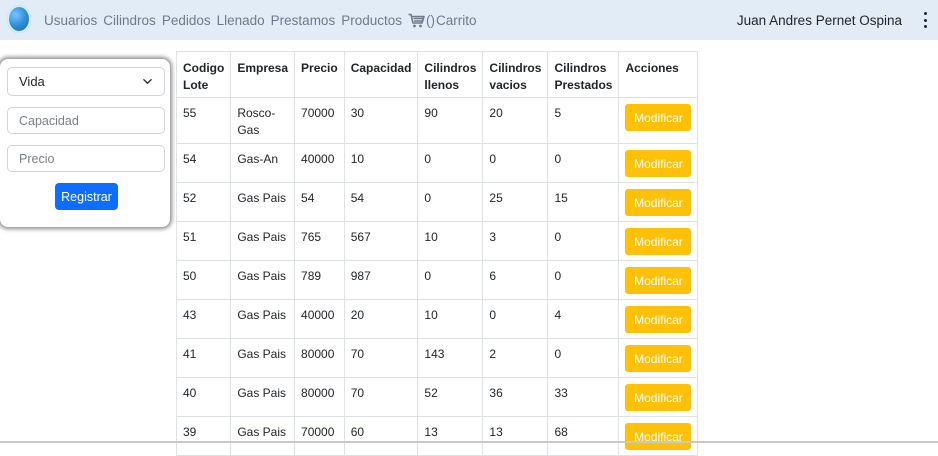  What do you see at coordinates (70, 20) in the screenshot?
I see `nav-link-usuarios: Usuarios` at bounding box center [70, 20].